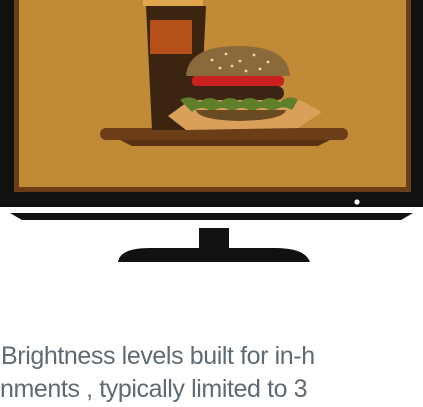  Describe the element at coordinates (154, 389) in the screenshot. I see `caption-line-2: nments , typically limited to 3` at that location.